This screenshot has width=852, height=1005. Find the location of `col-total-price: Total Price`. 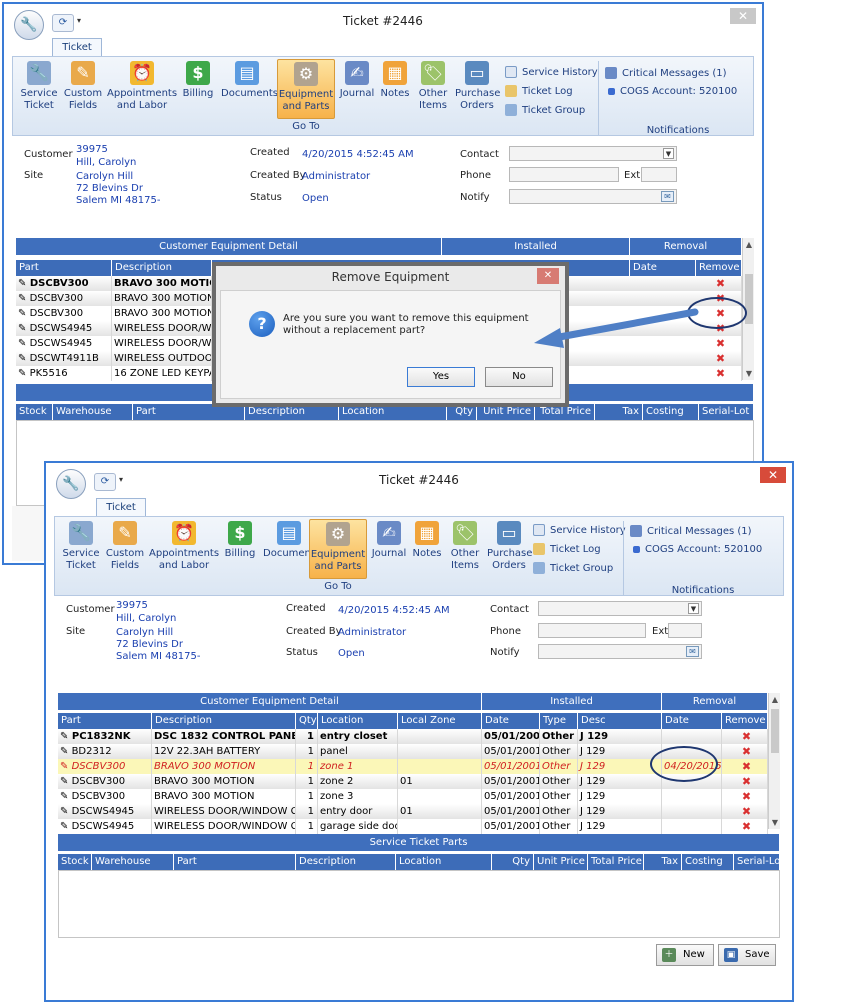

col-total-price: Total Price is located at coordinates (616, 862).